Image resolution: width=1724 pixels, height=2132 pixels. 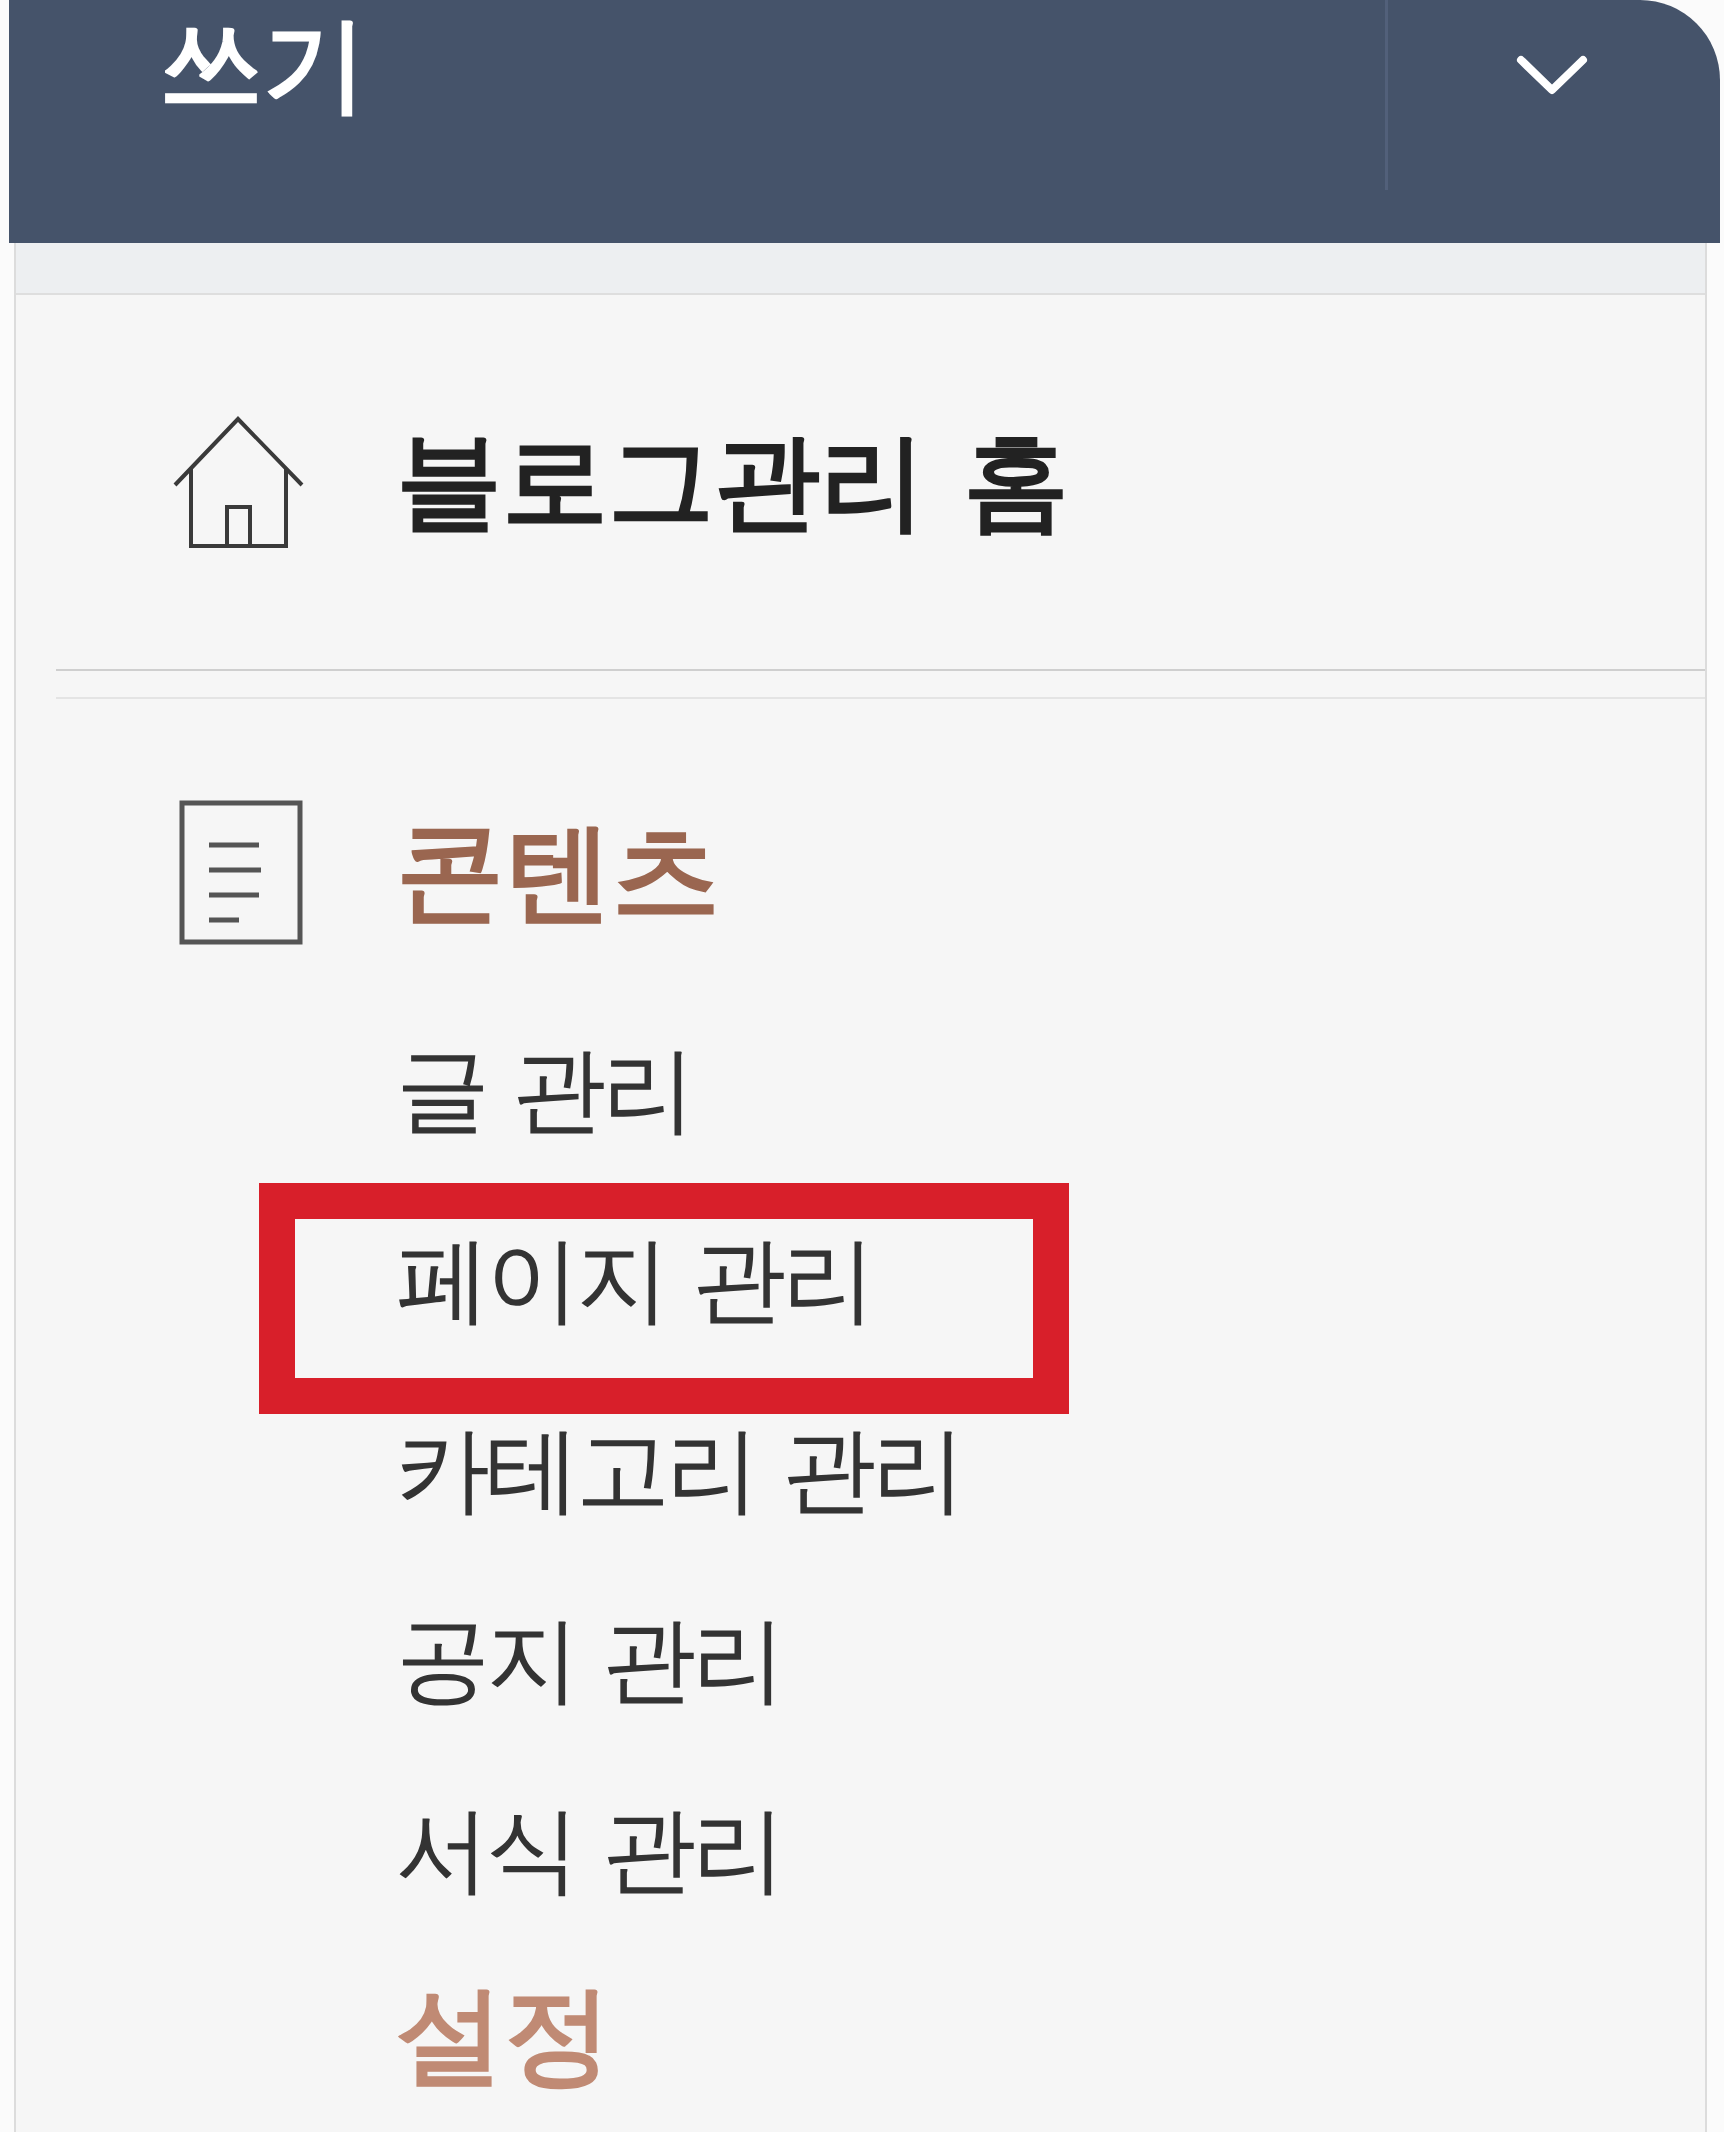 I want to click on write-link: 쓰기, so click(x=263, y=64).